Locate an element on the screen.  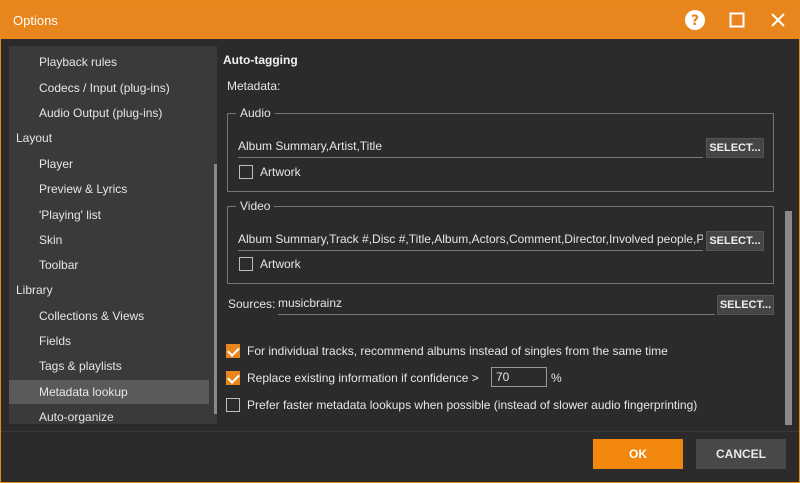
sidebar-item-player: Player is located at coordinates (109, 164).